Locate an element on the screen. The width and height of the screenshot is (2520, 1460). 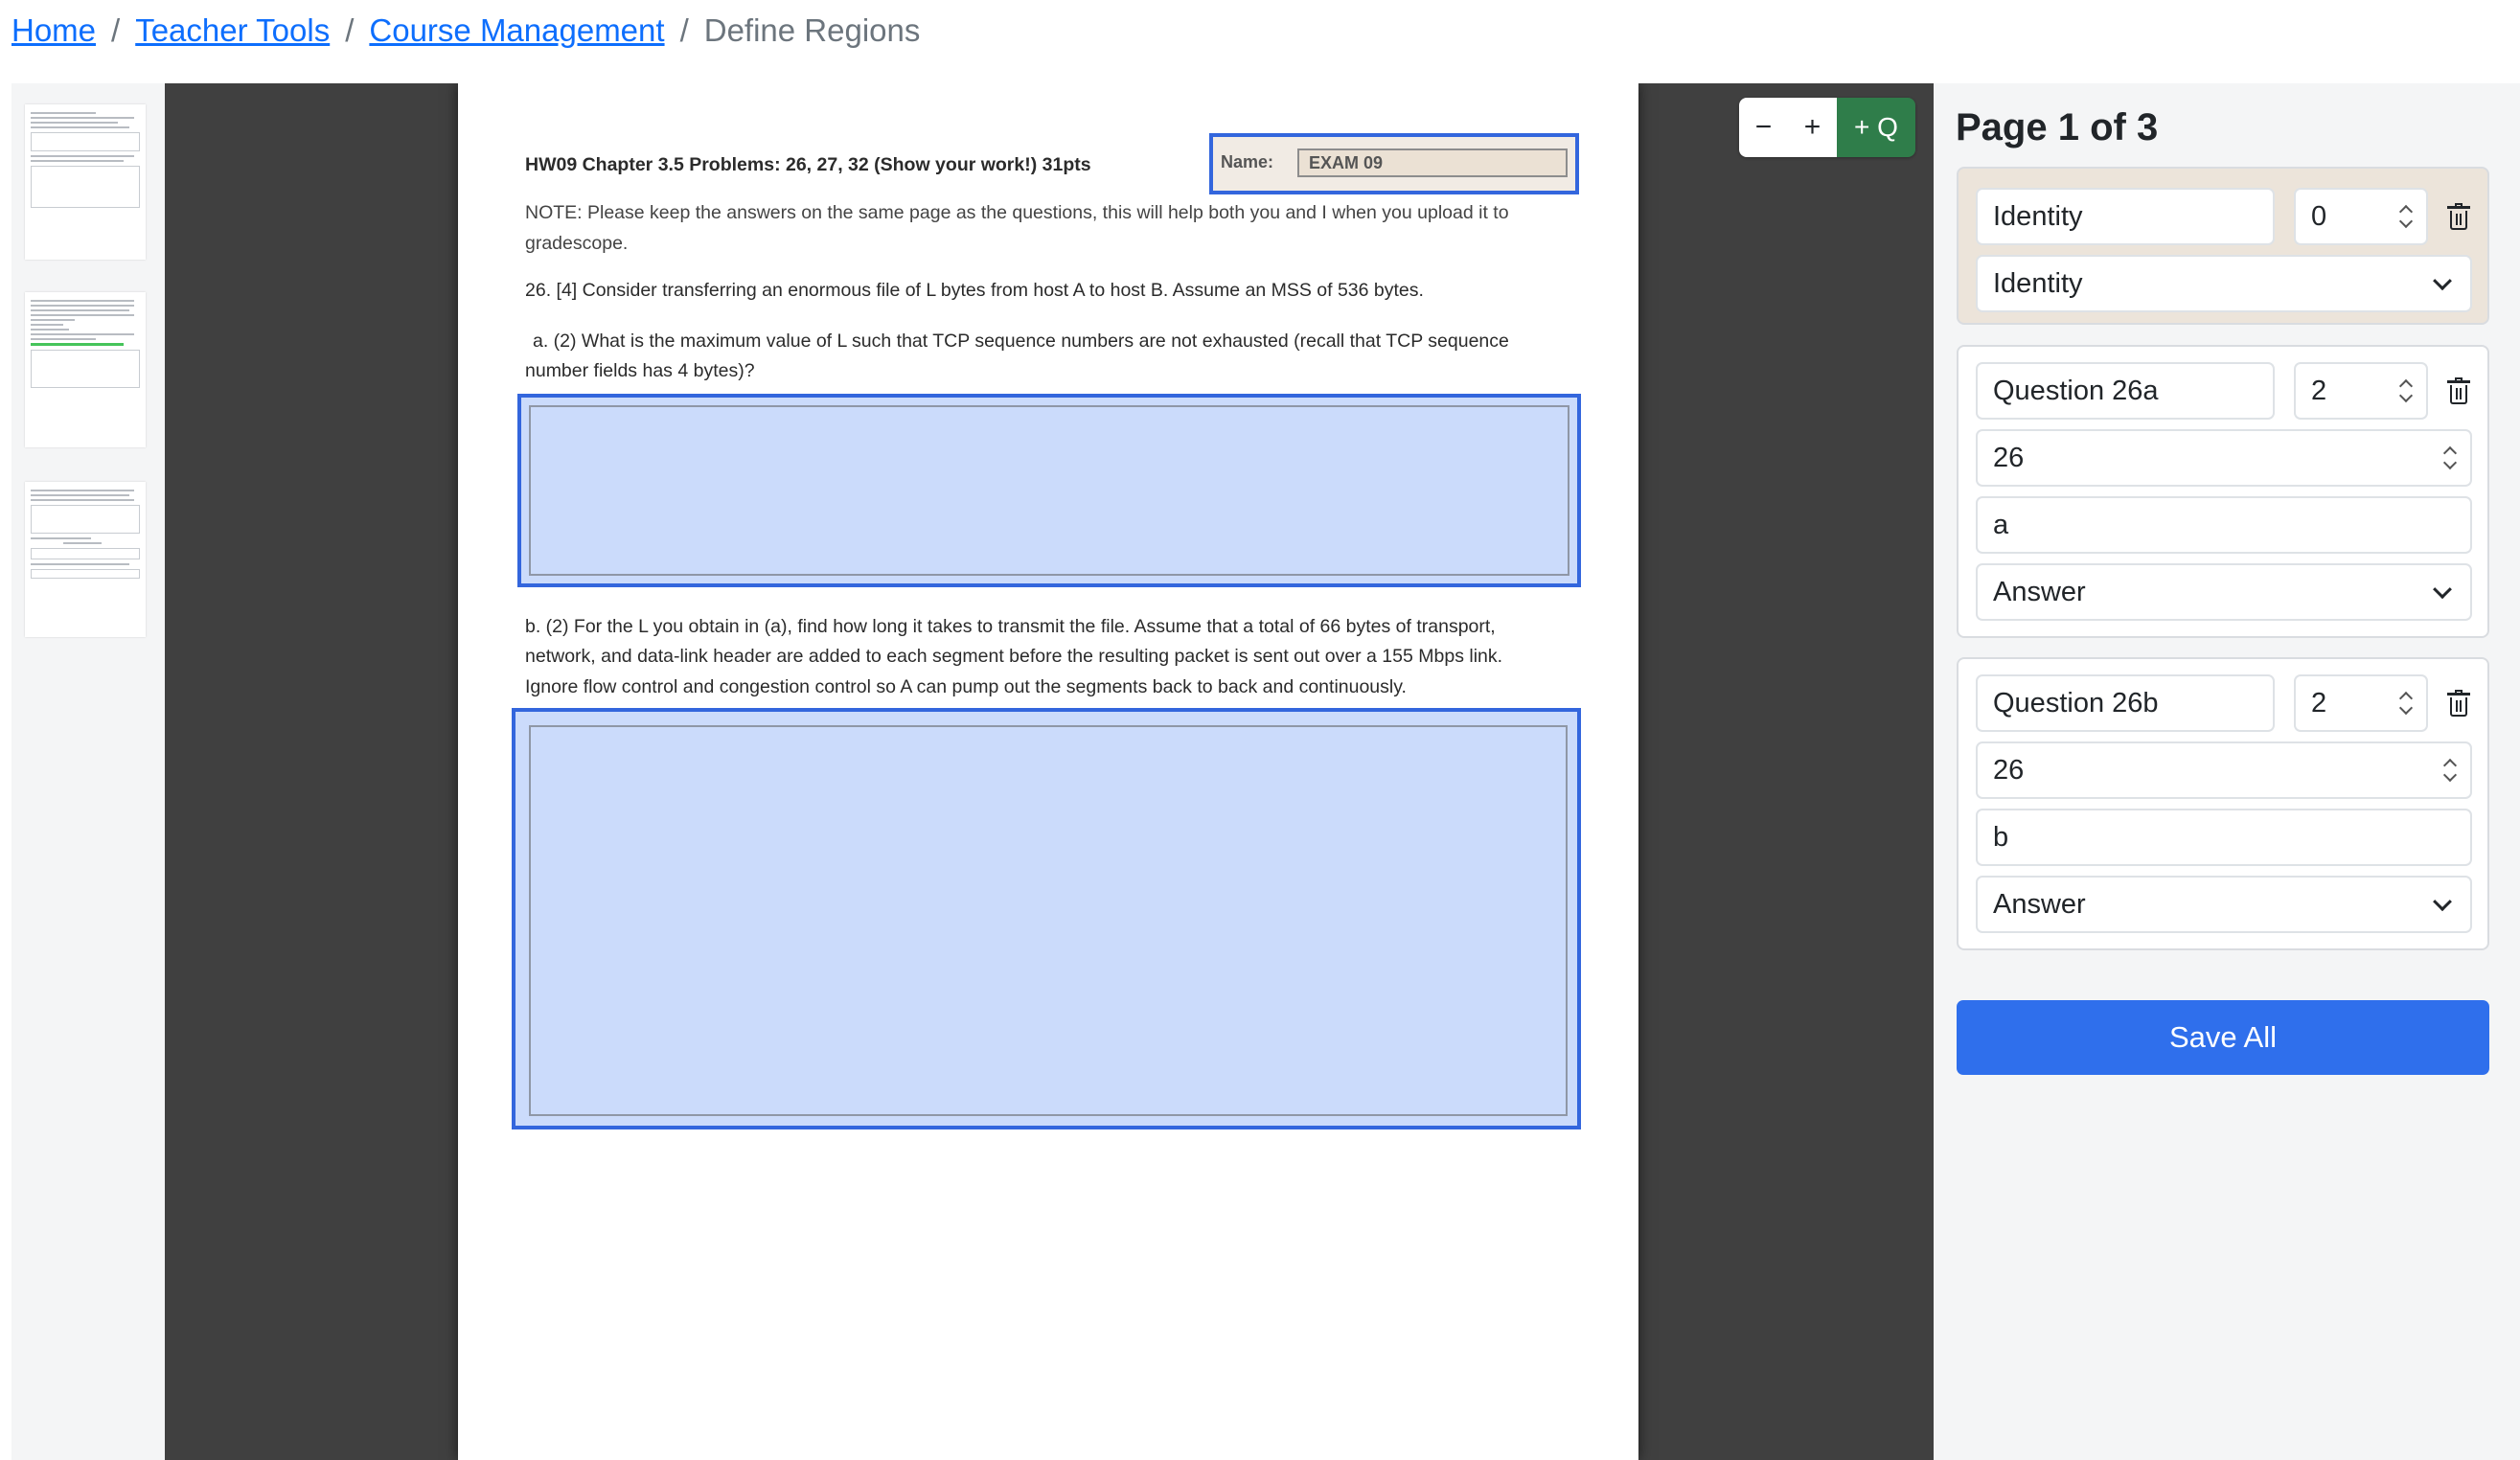
zoom-toolbar: − + + Q is located at coordinates (1827, 128).